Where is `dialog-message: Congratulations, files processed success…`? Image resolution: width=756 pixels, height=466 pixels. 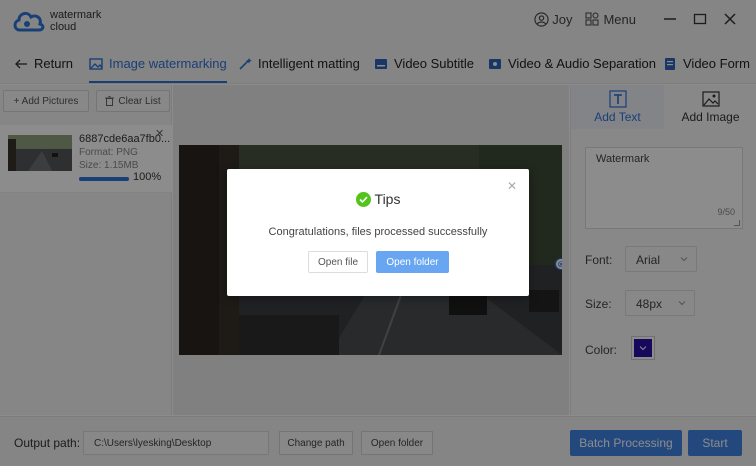 dialog-message: Congratulations, files processed success… is located at coordinates (378, 232).